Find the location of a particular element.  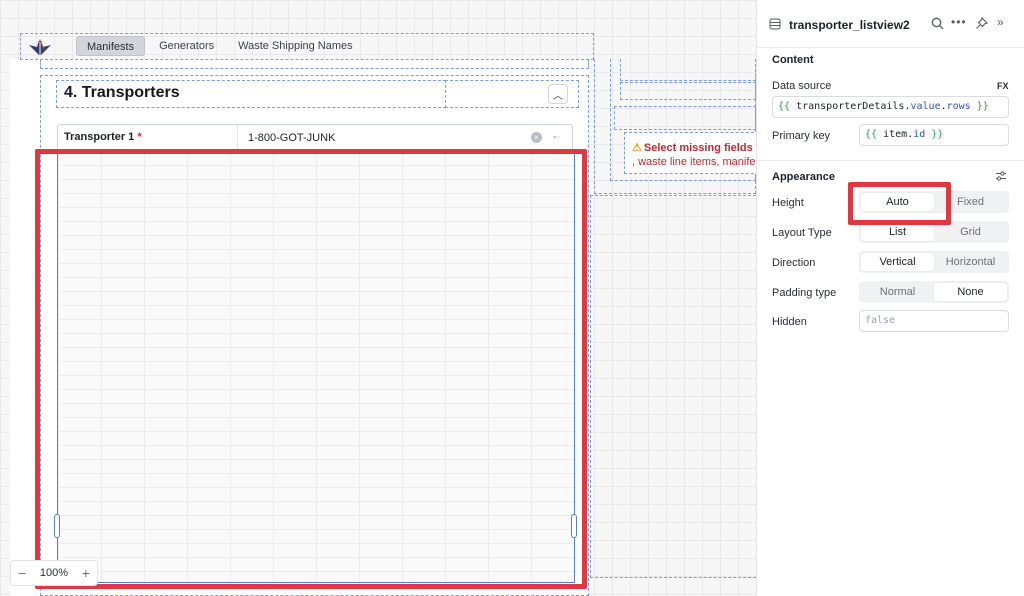

transporter-label: Transporter 1 * is located at coordinates (103, 137).